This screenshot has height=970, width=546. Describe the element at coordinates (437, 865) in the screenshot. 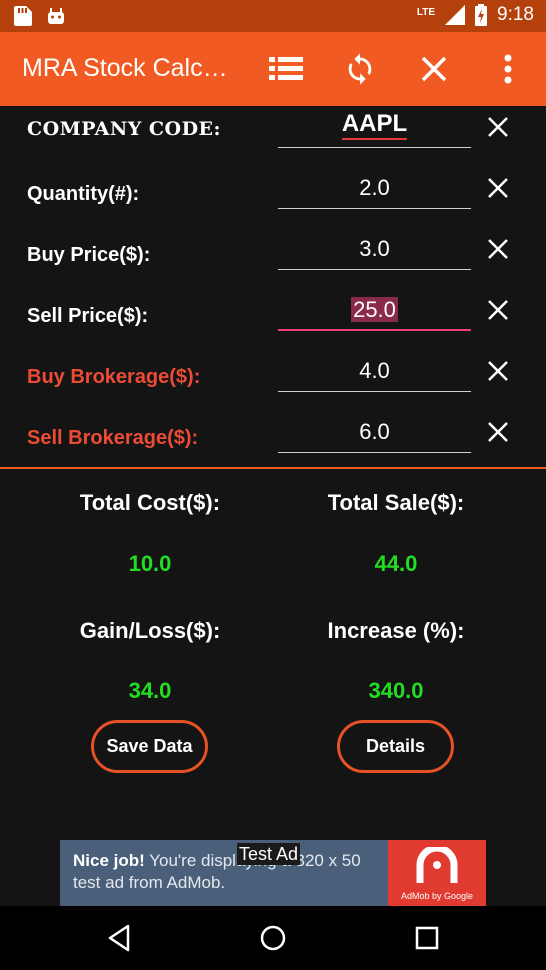

I see `admob-logo-icon` at that location.